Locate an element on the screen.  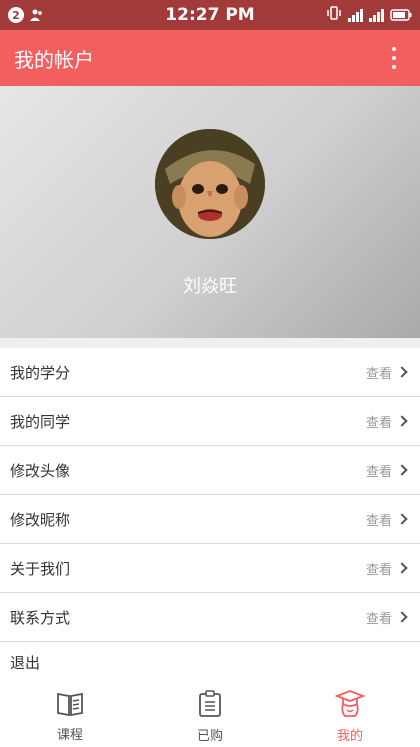
menu-item-label: 修改昵称 is located at coordinates (40, 519).